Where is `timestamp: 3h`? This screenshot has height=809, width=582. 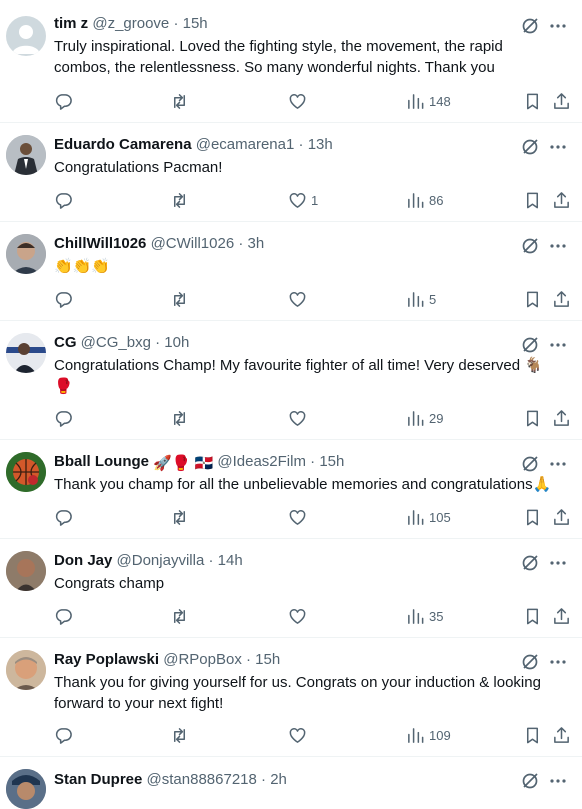 timestamp: 3h is located at coordinates (256, 243).